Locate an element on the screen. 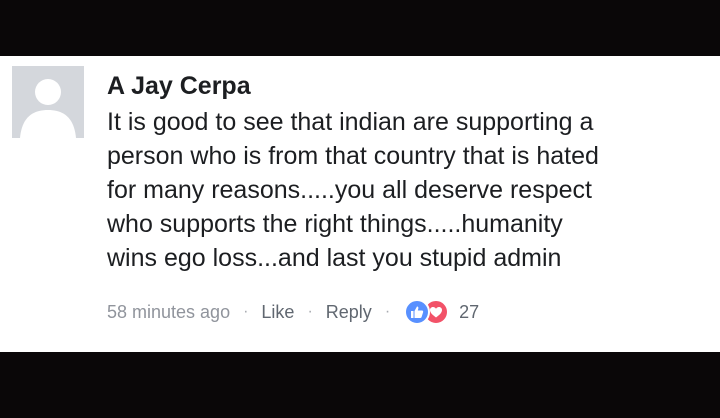 The image size is (720, 418). like-button: Like is located at coordinates (277, 312).